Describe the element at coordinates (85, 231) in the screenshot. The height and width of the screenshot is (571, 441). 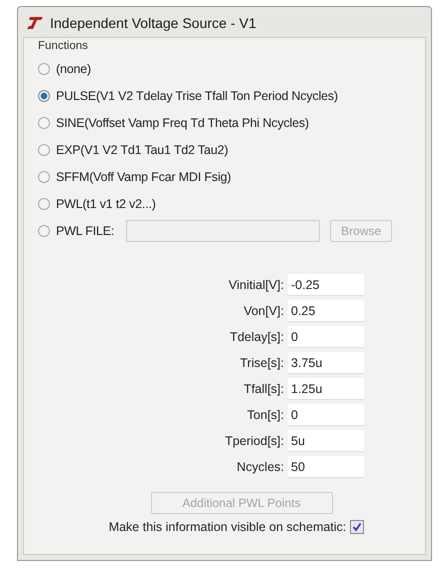
I see `option-label: PWL FILE:` at that location.